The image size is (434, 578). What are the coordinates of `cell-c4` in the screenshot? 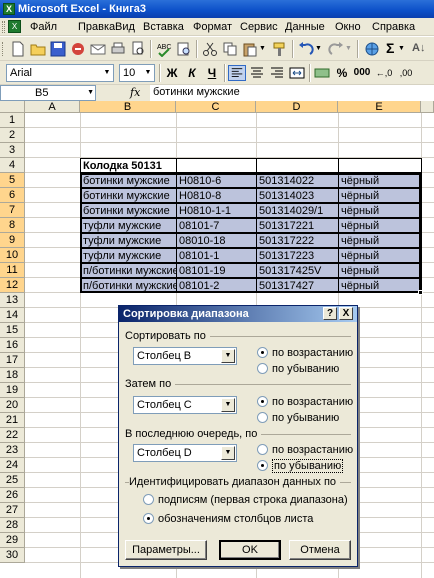 It's located at (216, 165).